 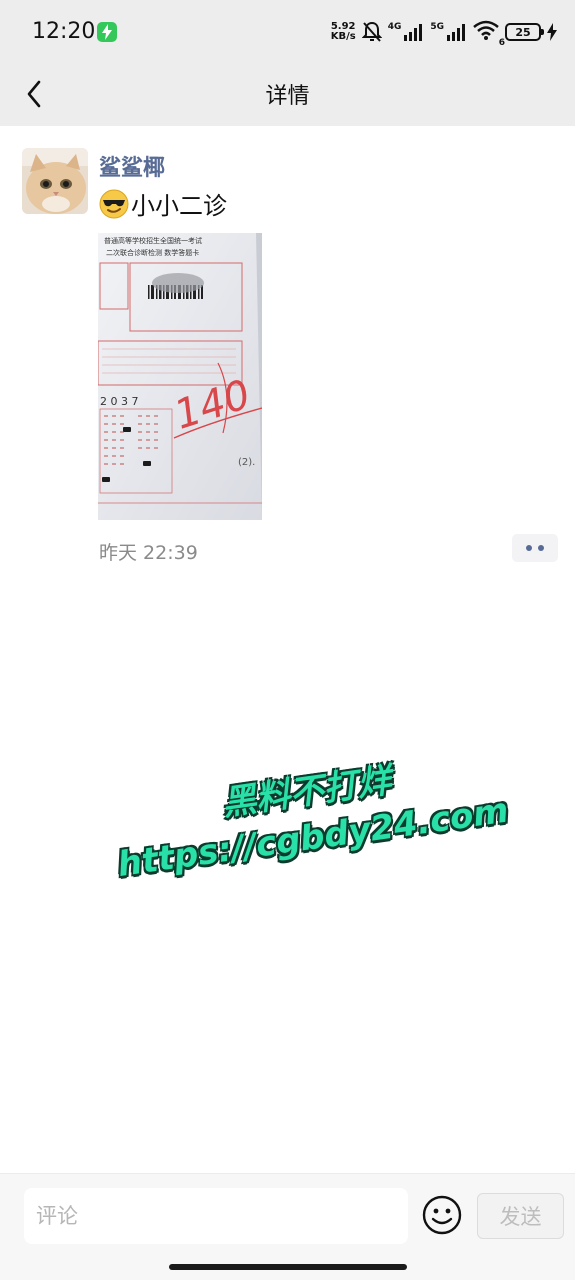 I want to click on comment-input, so click(x=216, y=1216).